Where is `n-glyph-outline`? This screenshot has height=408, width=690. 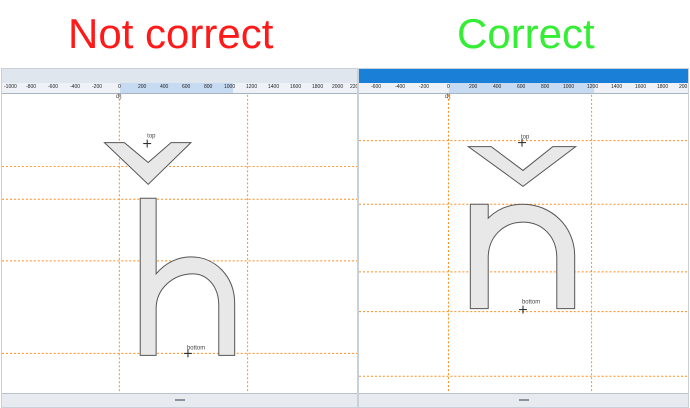 n-glyph-outline is located at coordinates (522, 256).